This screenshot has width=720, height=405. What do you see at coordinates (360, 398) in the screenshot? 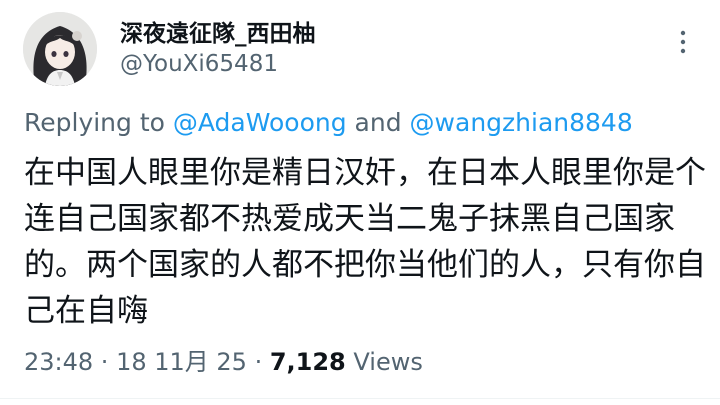
I see `divider` at bounding box center [360, 398].